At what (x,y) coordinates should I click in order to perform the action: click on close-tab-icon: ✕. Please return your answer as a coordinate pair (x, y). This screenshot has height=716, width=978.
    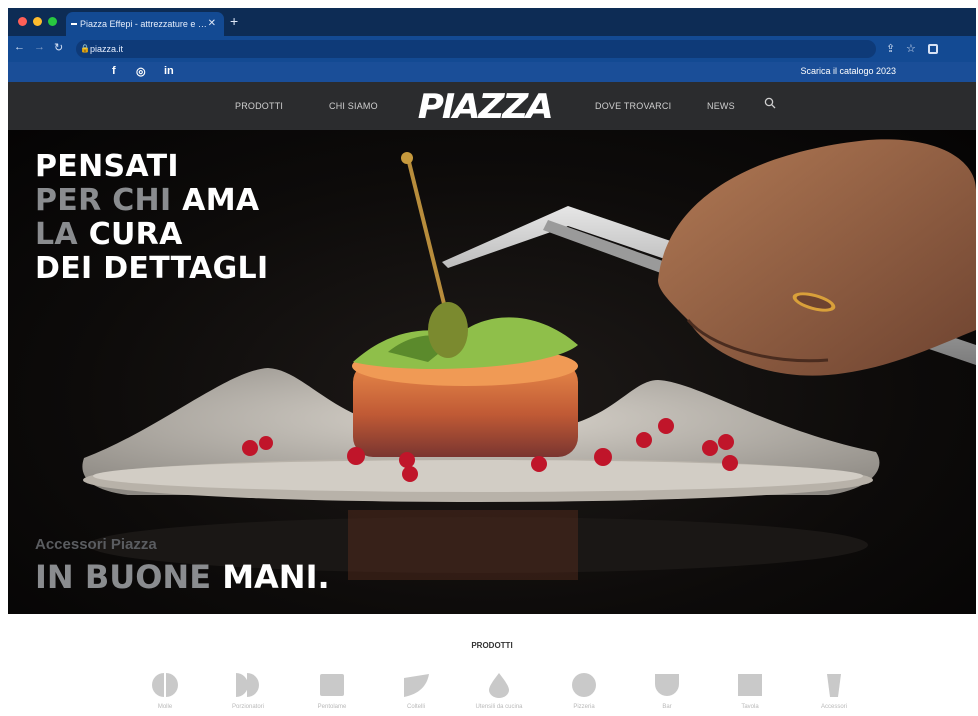
    Looking at the image, I should click on (212, 24).